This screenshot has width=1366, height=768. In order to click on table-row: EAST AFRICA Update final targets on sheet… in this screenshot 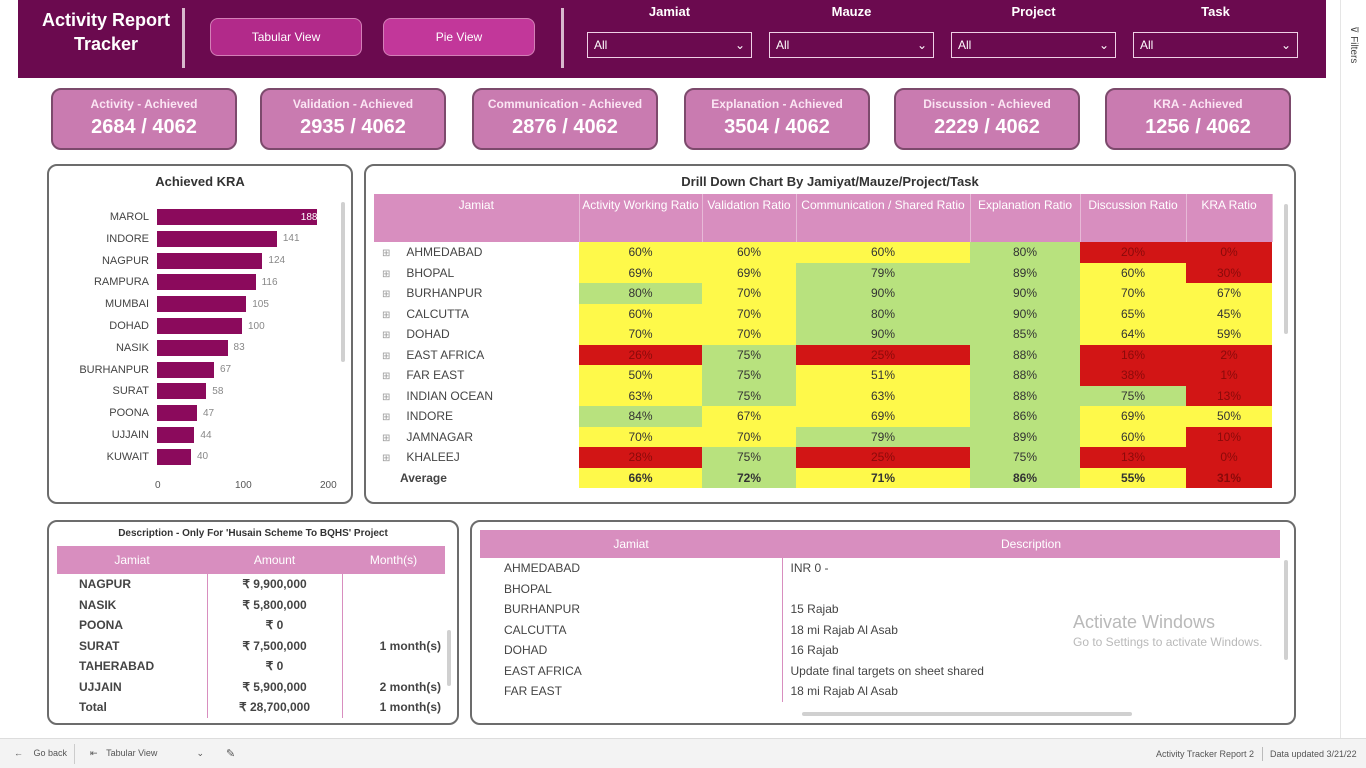, I will do `click(880, 670)`.